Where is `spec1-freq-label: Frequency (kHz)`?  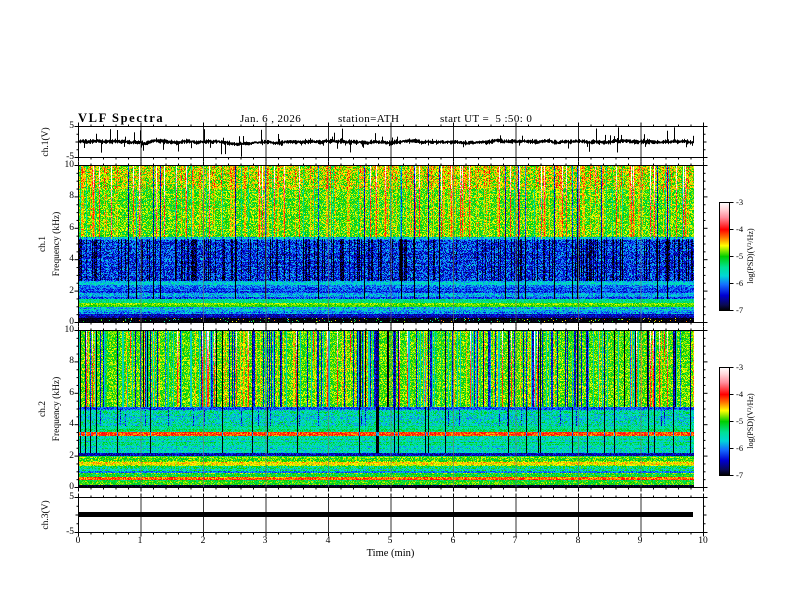 spec1-freq-label: Frequency (kHz) is located at coordinates (57, 244).